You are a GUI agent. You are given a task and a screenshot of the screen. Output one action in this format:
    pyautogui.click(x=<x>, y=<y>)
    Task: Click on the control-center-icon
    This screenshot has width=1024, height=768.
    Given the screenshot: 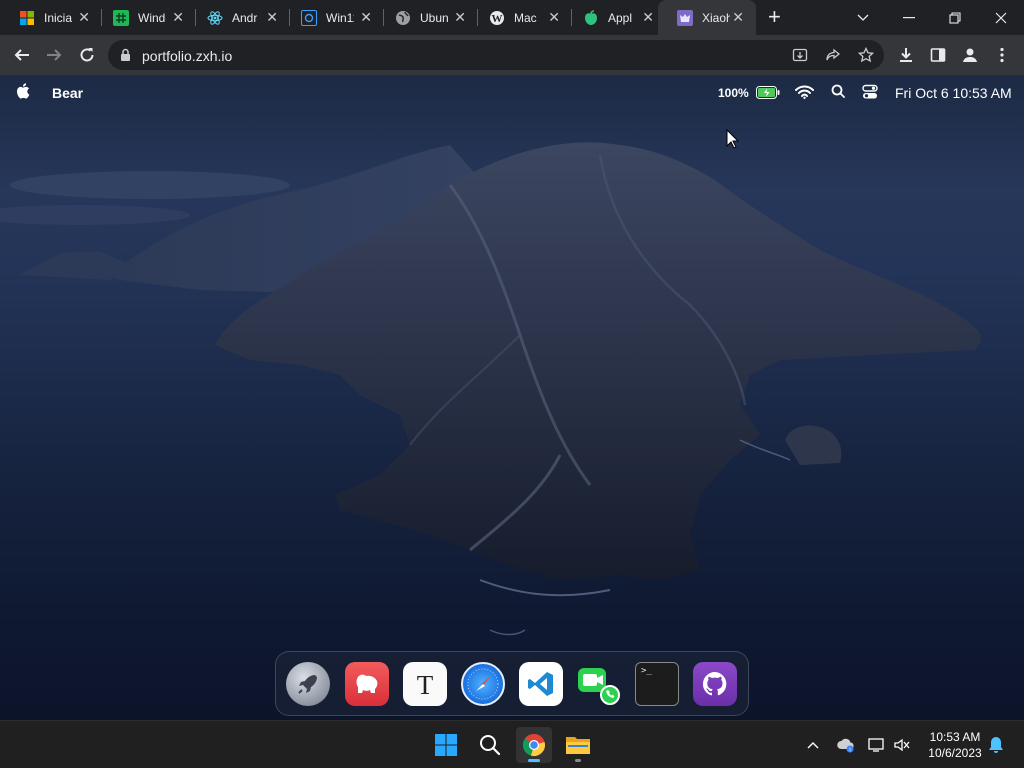 What is the action you would take?
    pyautogui.click(x=870, y=92)
    